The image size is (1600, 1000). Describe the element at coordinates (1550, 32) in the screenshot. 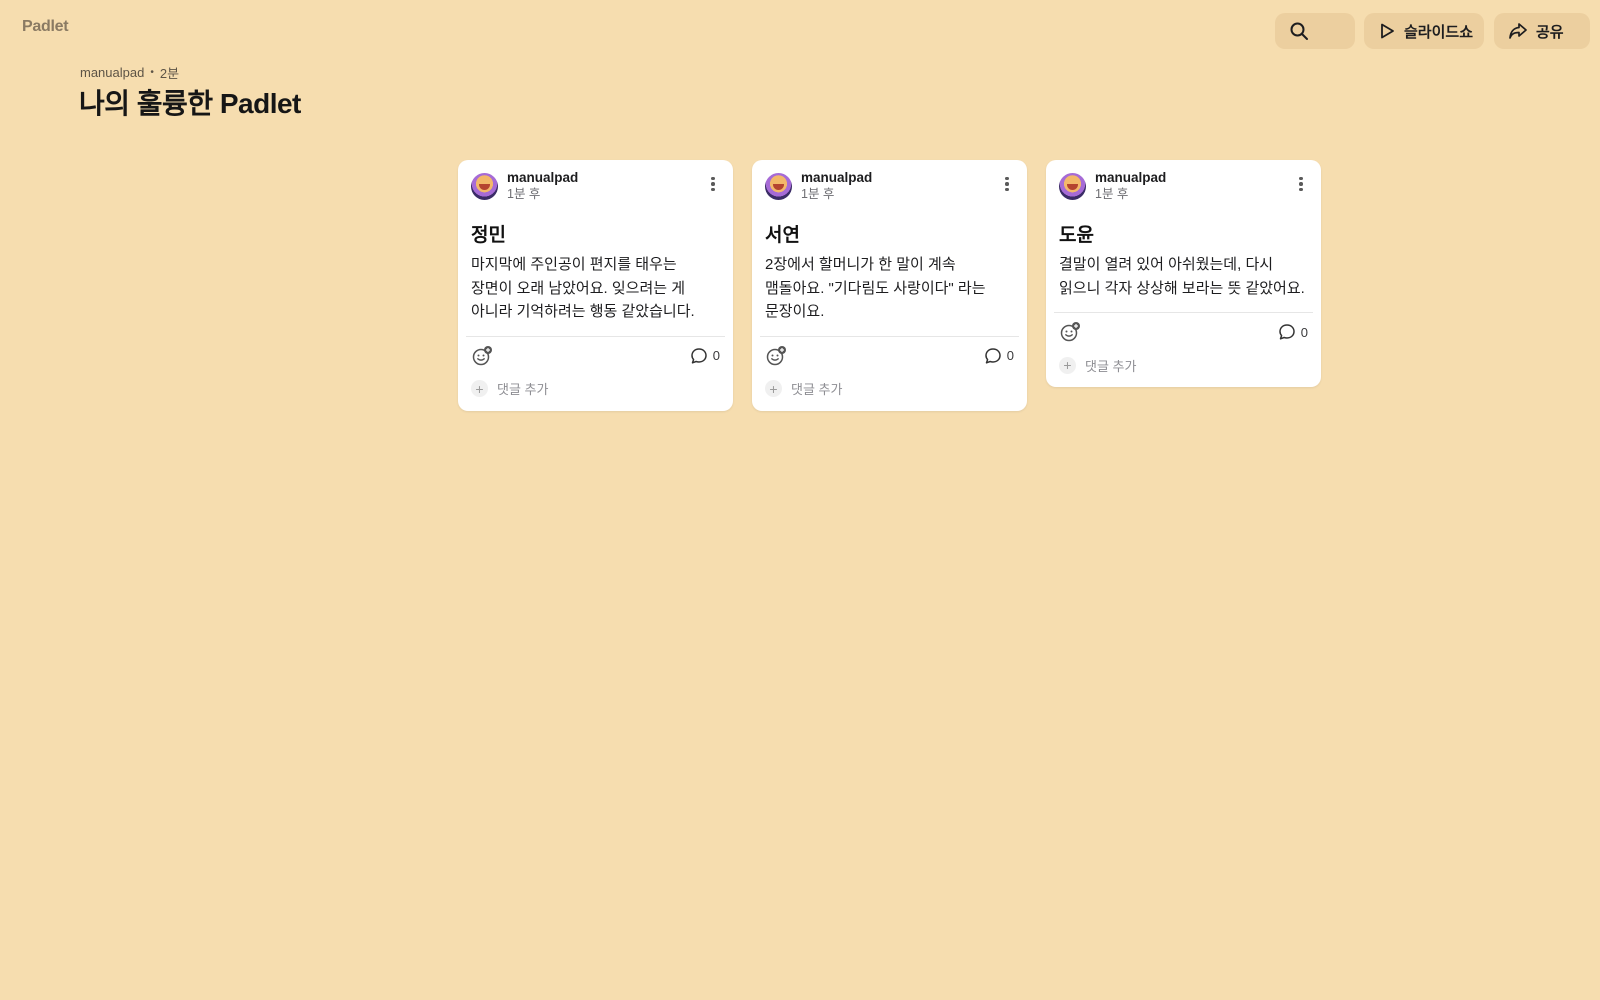

I see `share-label: 공유` at that location.